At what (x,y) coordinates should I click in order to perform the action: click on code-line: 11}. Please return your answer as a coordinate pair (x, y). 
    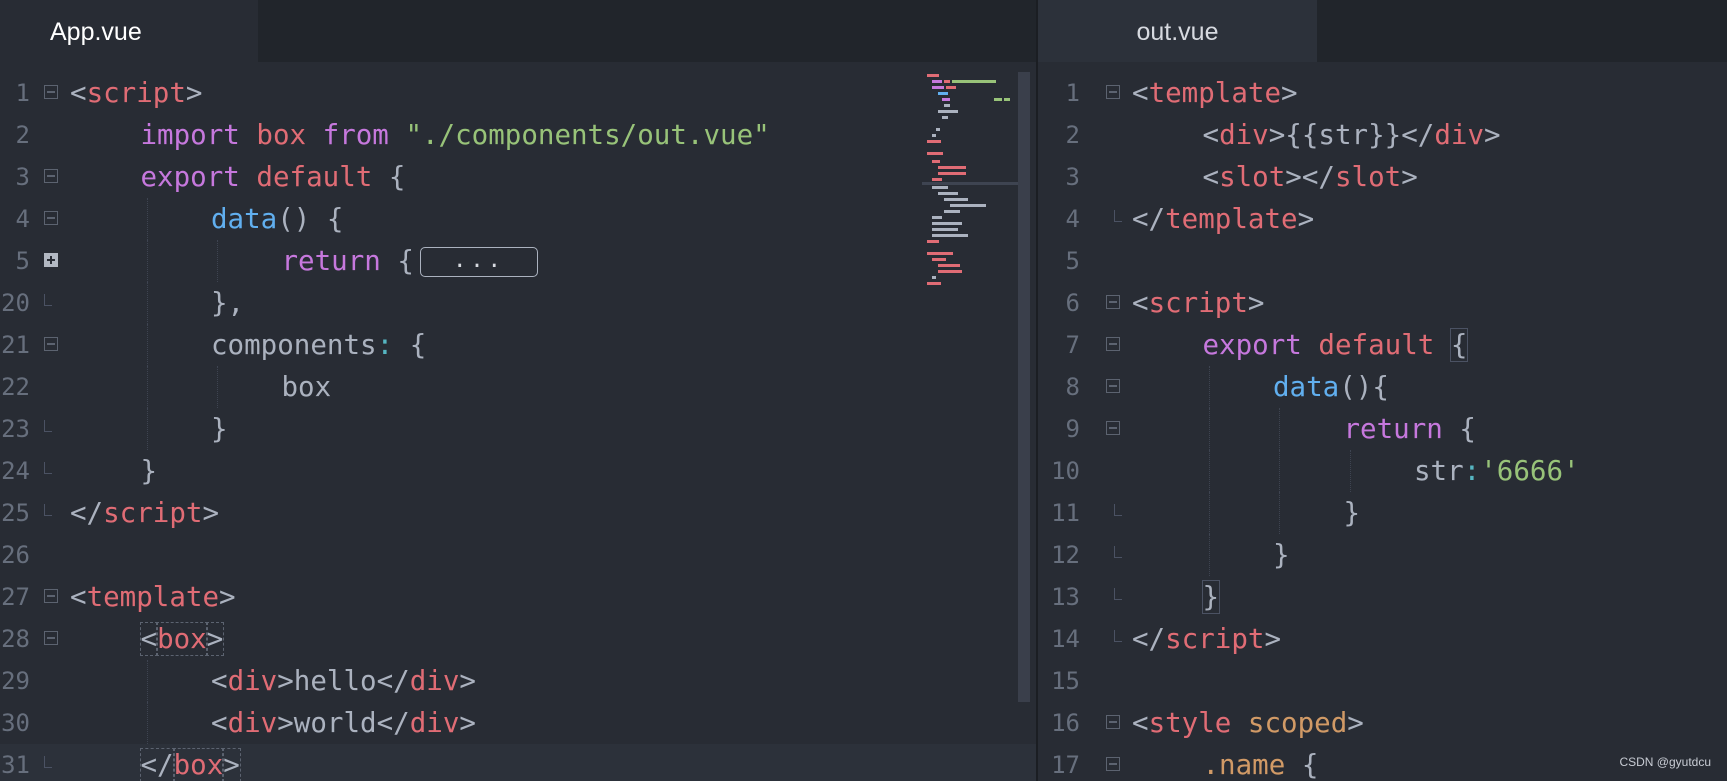
    Looking at the image, I should click on (1382, 513).